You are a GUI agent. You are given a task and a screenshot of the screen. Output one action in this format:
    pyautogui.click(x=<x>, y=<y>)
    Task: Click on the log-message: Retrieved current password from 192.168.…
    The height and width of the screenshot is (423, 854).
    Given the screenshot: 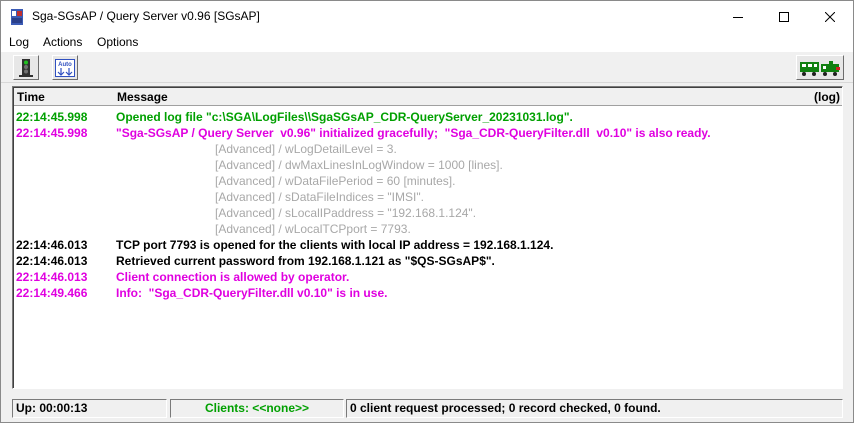 What is the action you would take?
    pyautogui.click(x=305, y=261)
    